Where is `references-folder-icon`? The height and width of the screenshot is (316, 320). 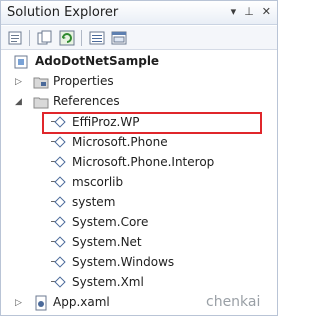 references-folder-icon is located at coordinates (41, 103).